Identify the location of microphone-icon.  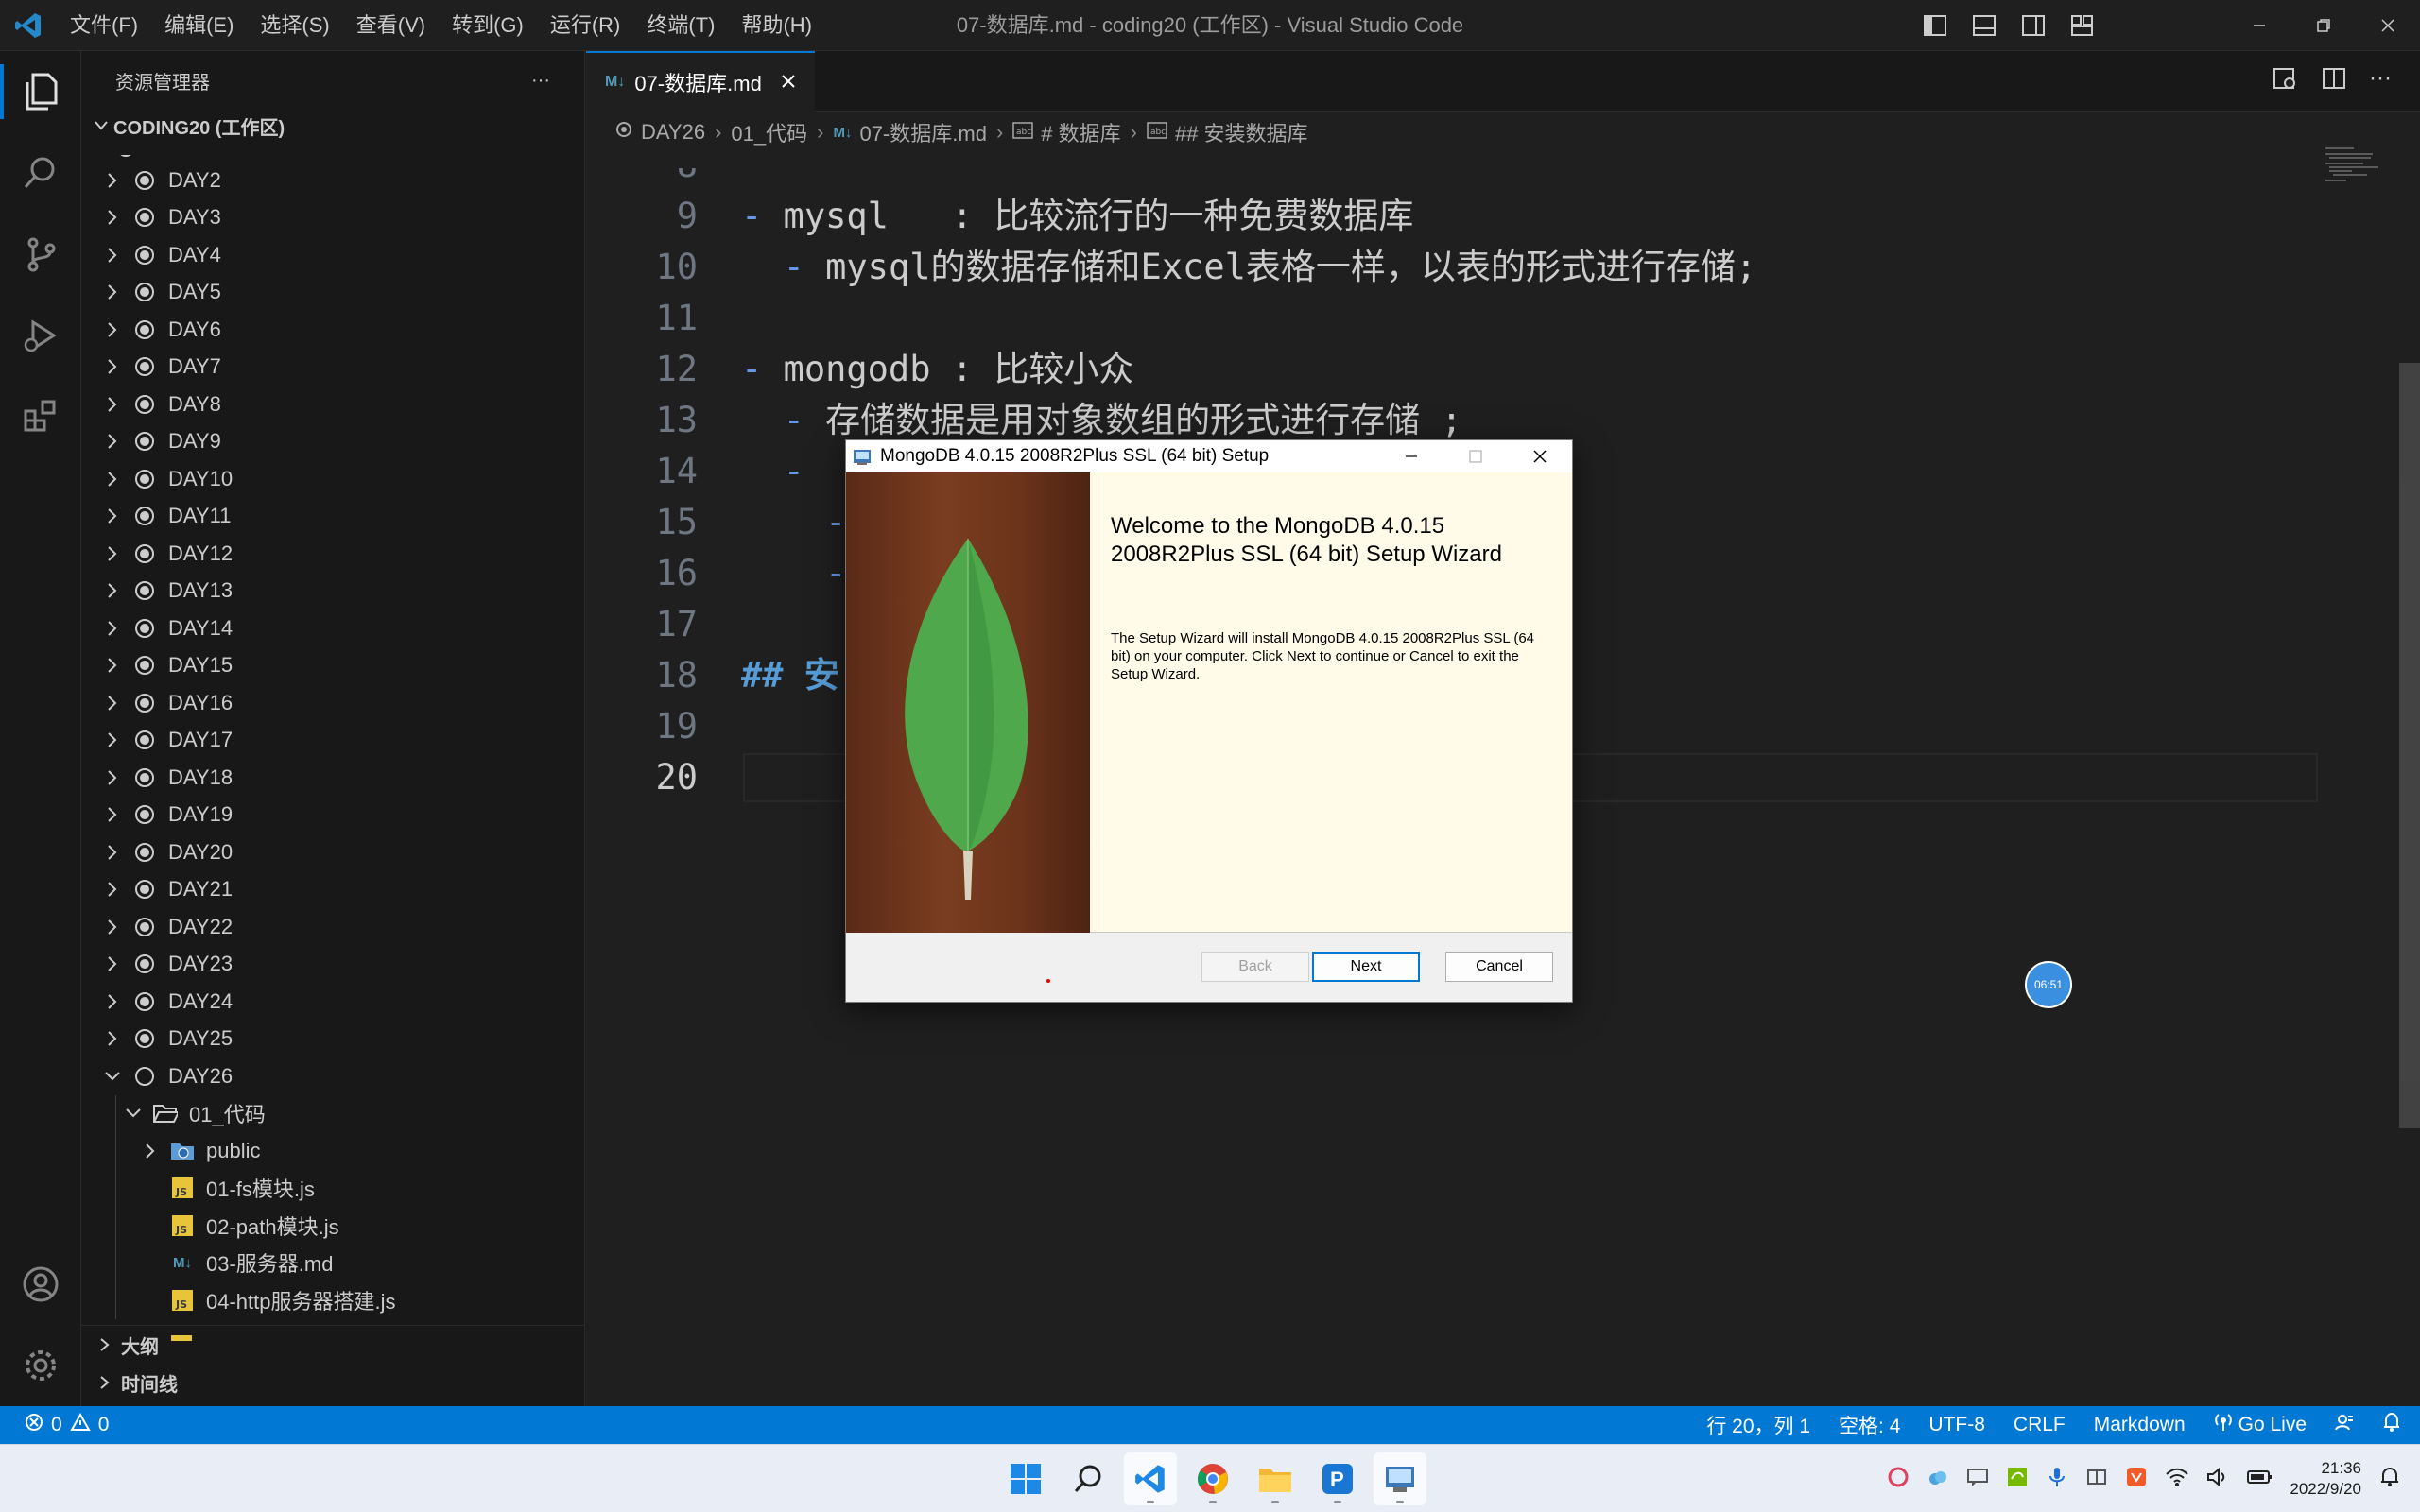
(2057, 1479).